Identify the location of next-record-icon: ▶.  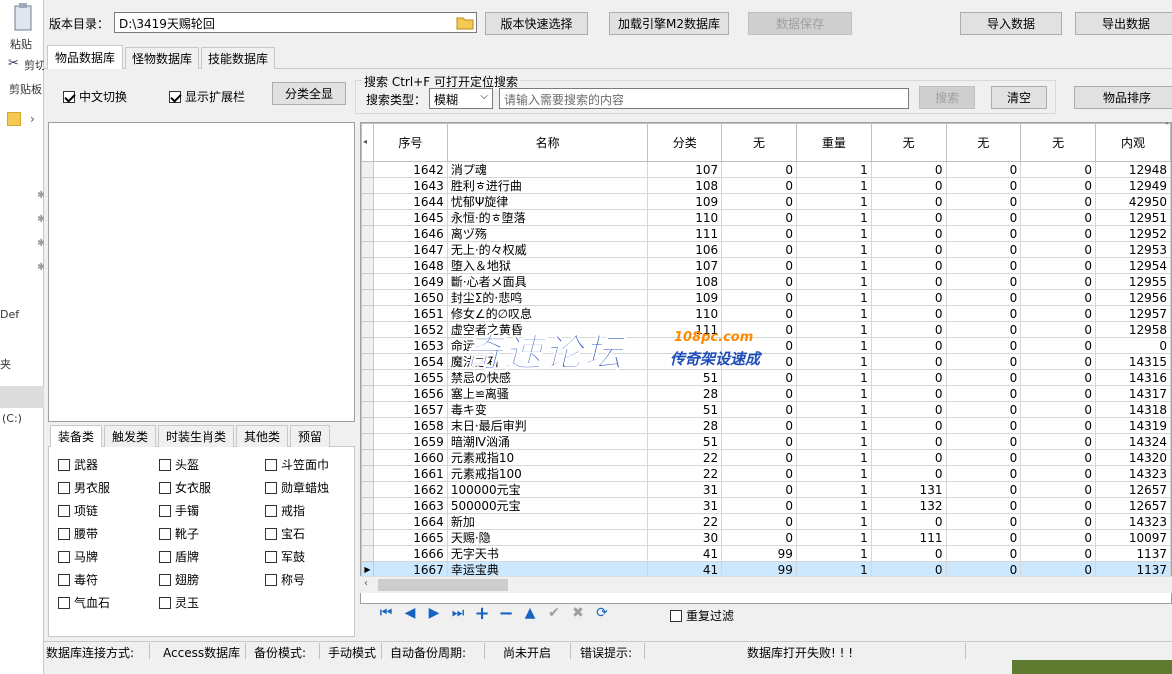
(434, 613).